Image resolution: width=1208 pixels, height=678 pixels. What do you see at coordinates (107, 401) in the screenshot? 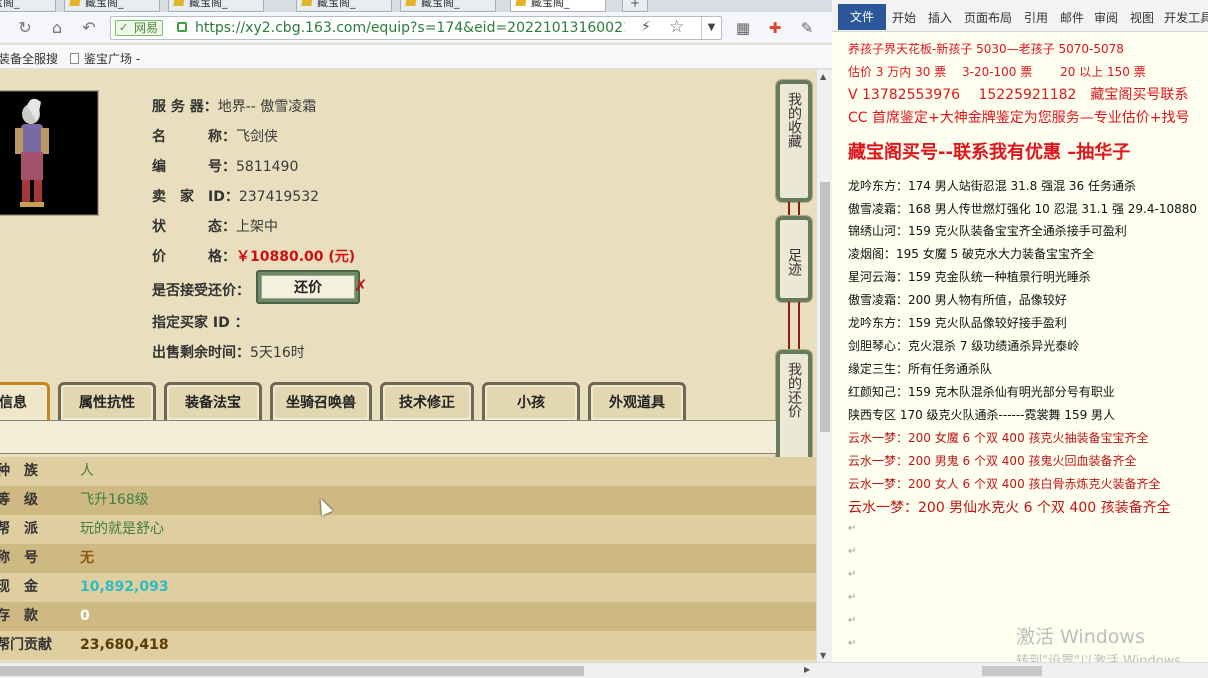
I see `tab-attributes: 属性抗性` at bounding box center [107, 401].